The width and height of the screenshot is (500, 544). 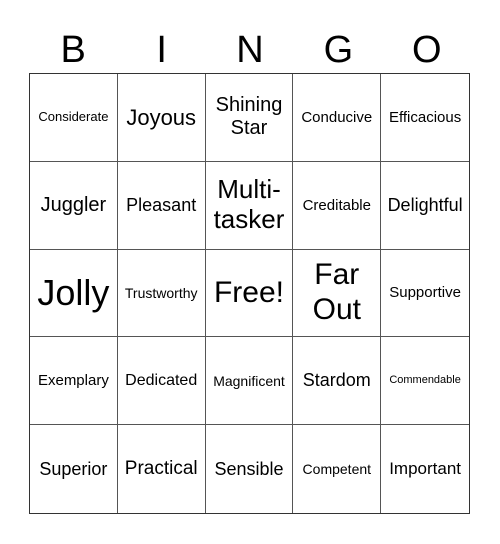 I want to click on bingo-cell: Joyous, so click(x=161, y=118).